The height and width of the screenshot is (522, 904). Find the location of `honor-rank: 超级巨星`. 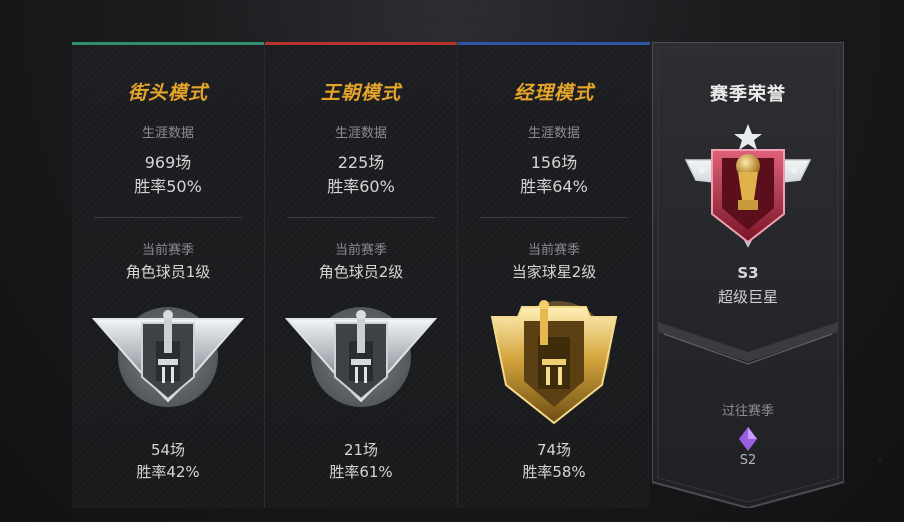

honor-rank: 超级巨星 is located at coordinates (747, 297).